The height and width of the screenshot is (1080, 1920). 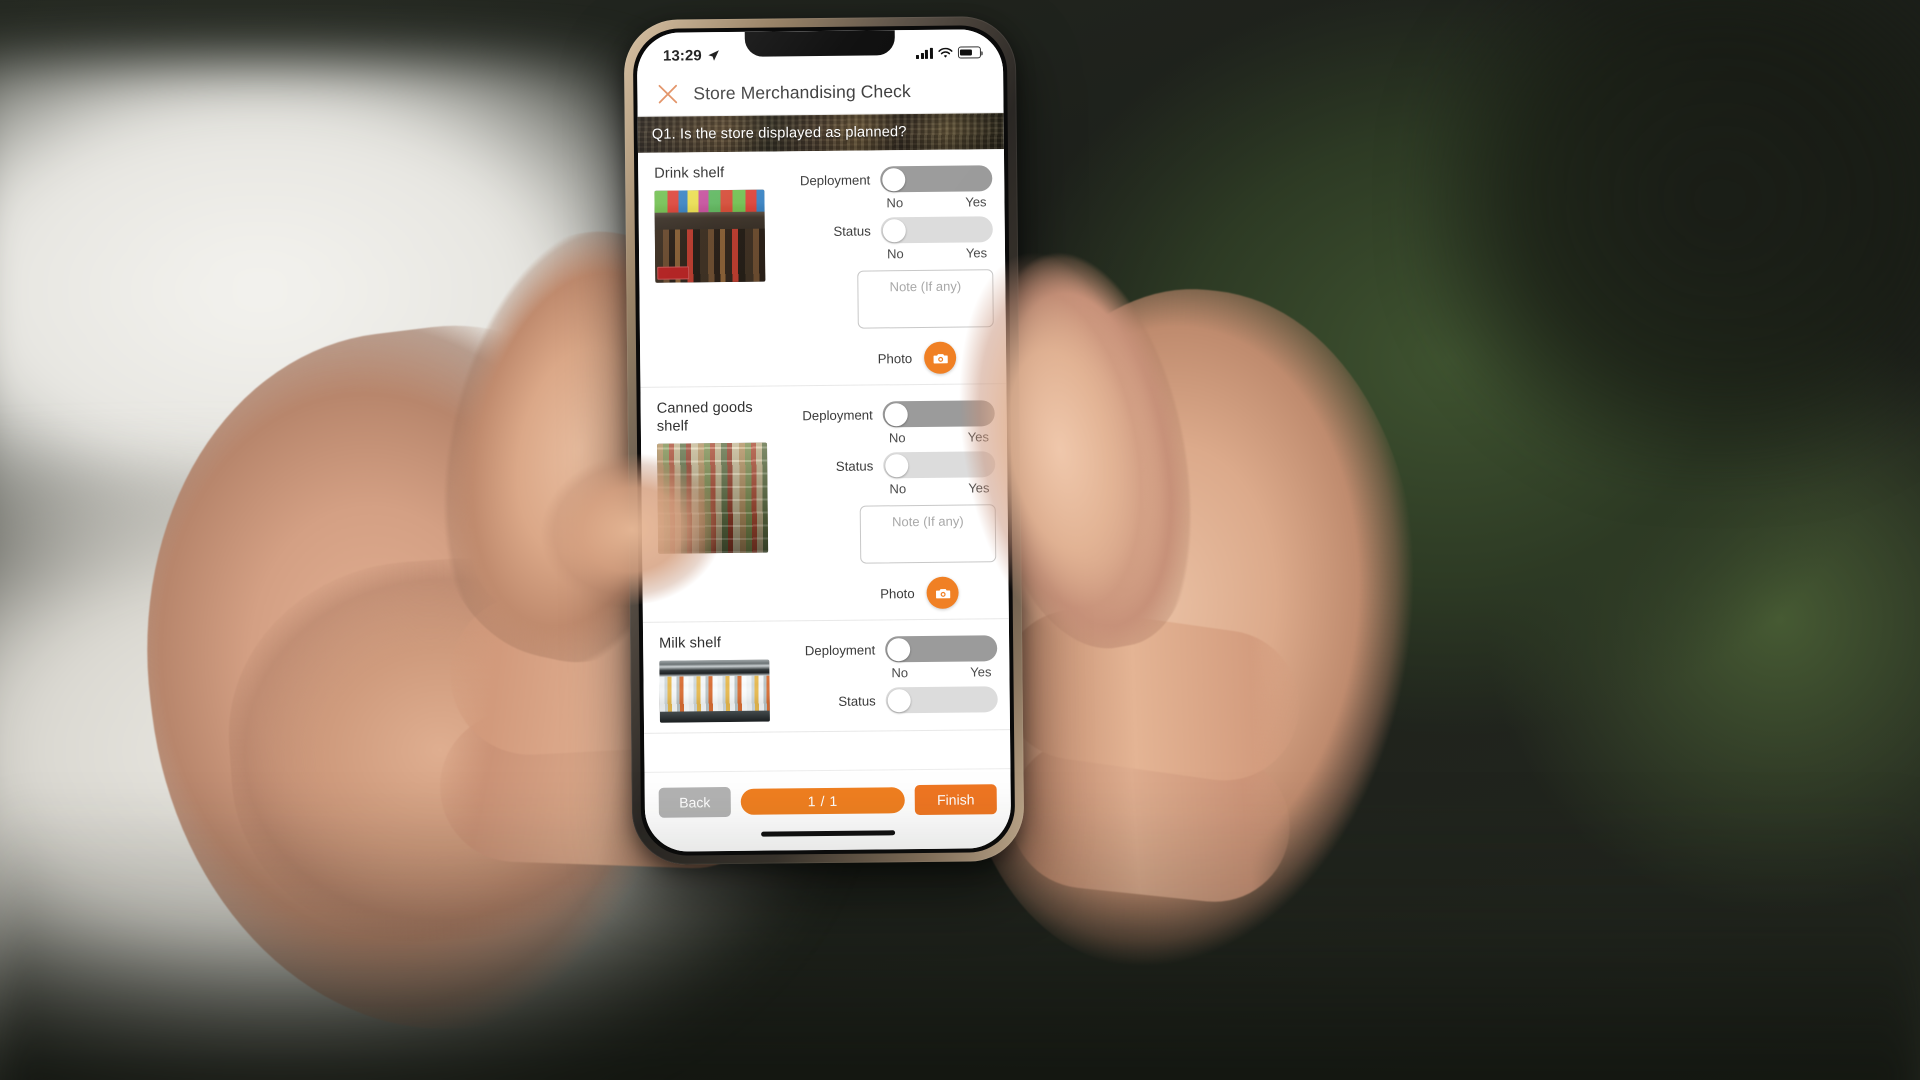 What do you see at coordinates (710, 236) in the screenshot?
I see `drink-shelf-photo` at bounding box center [710, 236].